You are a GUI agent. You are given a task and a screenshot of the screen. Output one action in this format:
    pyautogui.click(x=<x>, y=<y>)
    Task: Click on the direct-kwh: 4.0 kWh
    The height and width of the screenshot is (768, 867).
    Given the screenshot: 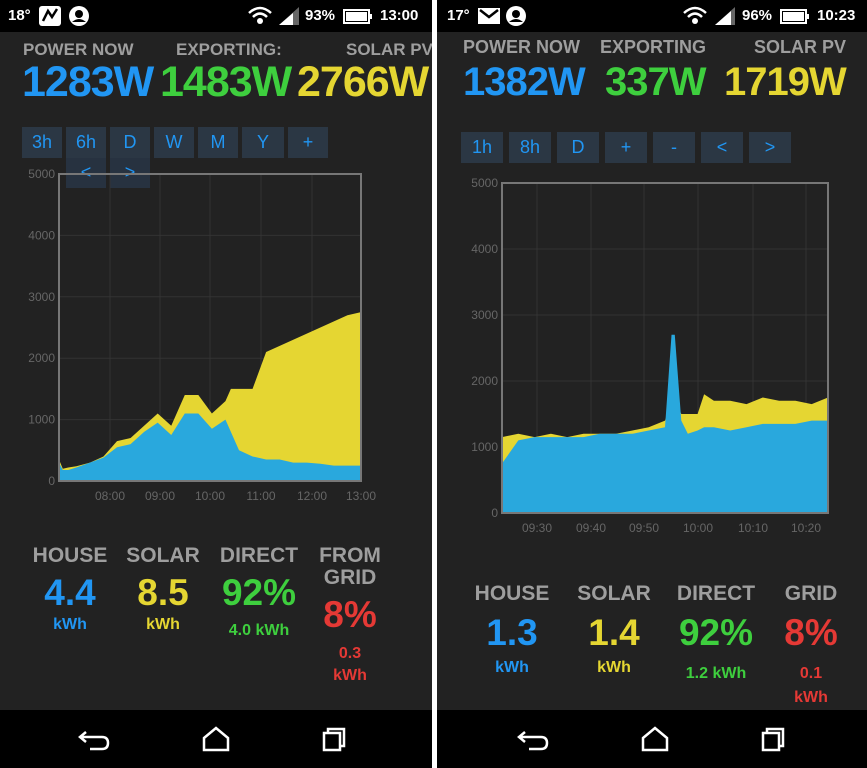 What is the action you would take?
    pyautogui.click(x=259, y=630)
    